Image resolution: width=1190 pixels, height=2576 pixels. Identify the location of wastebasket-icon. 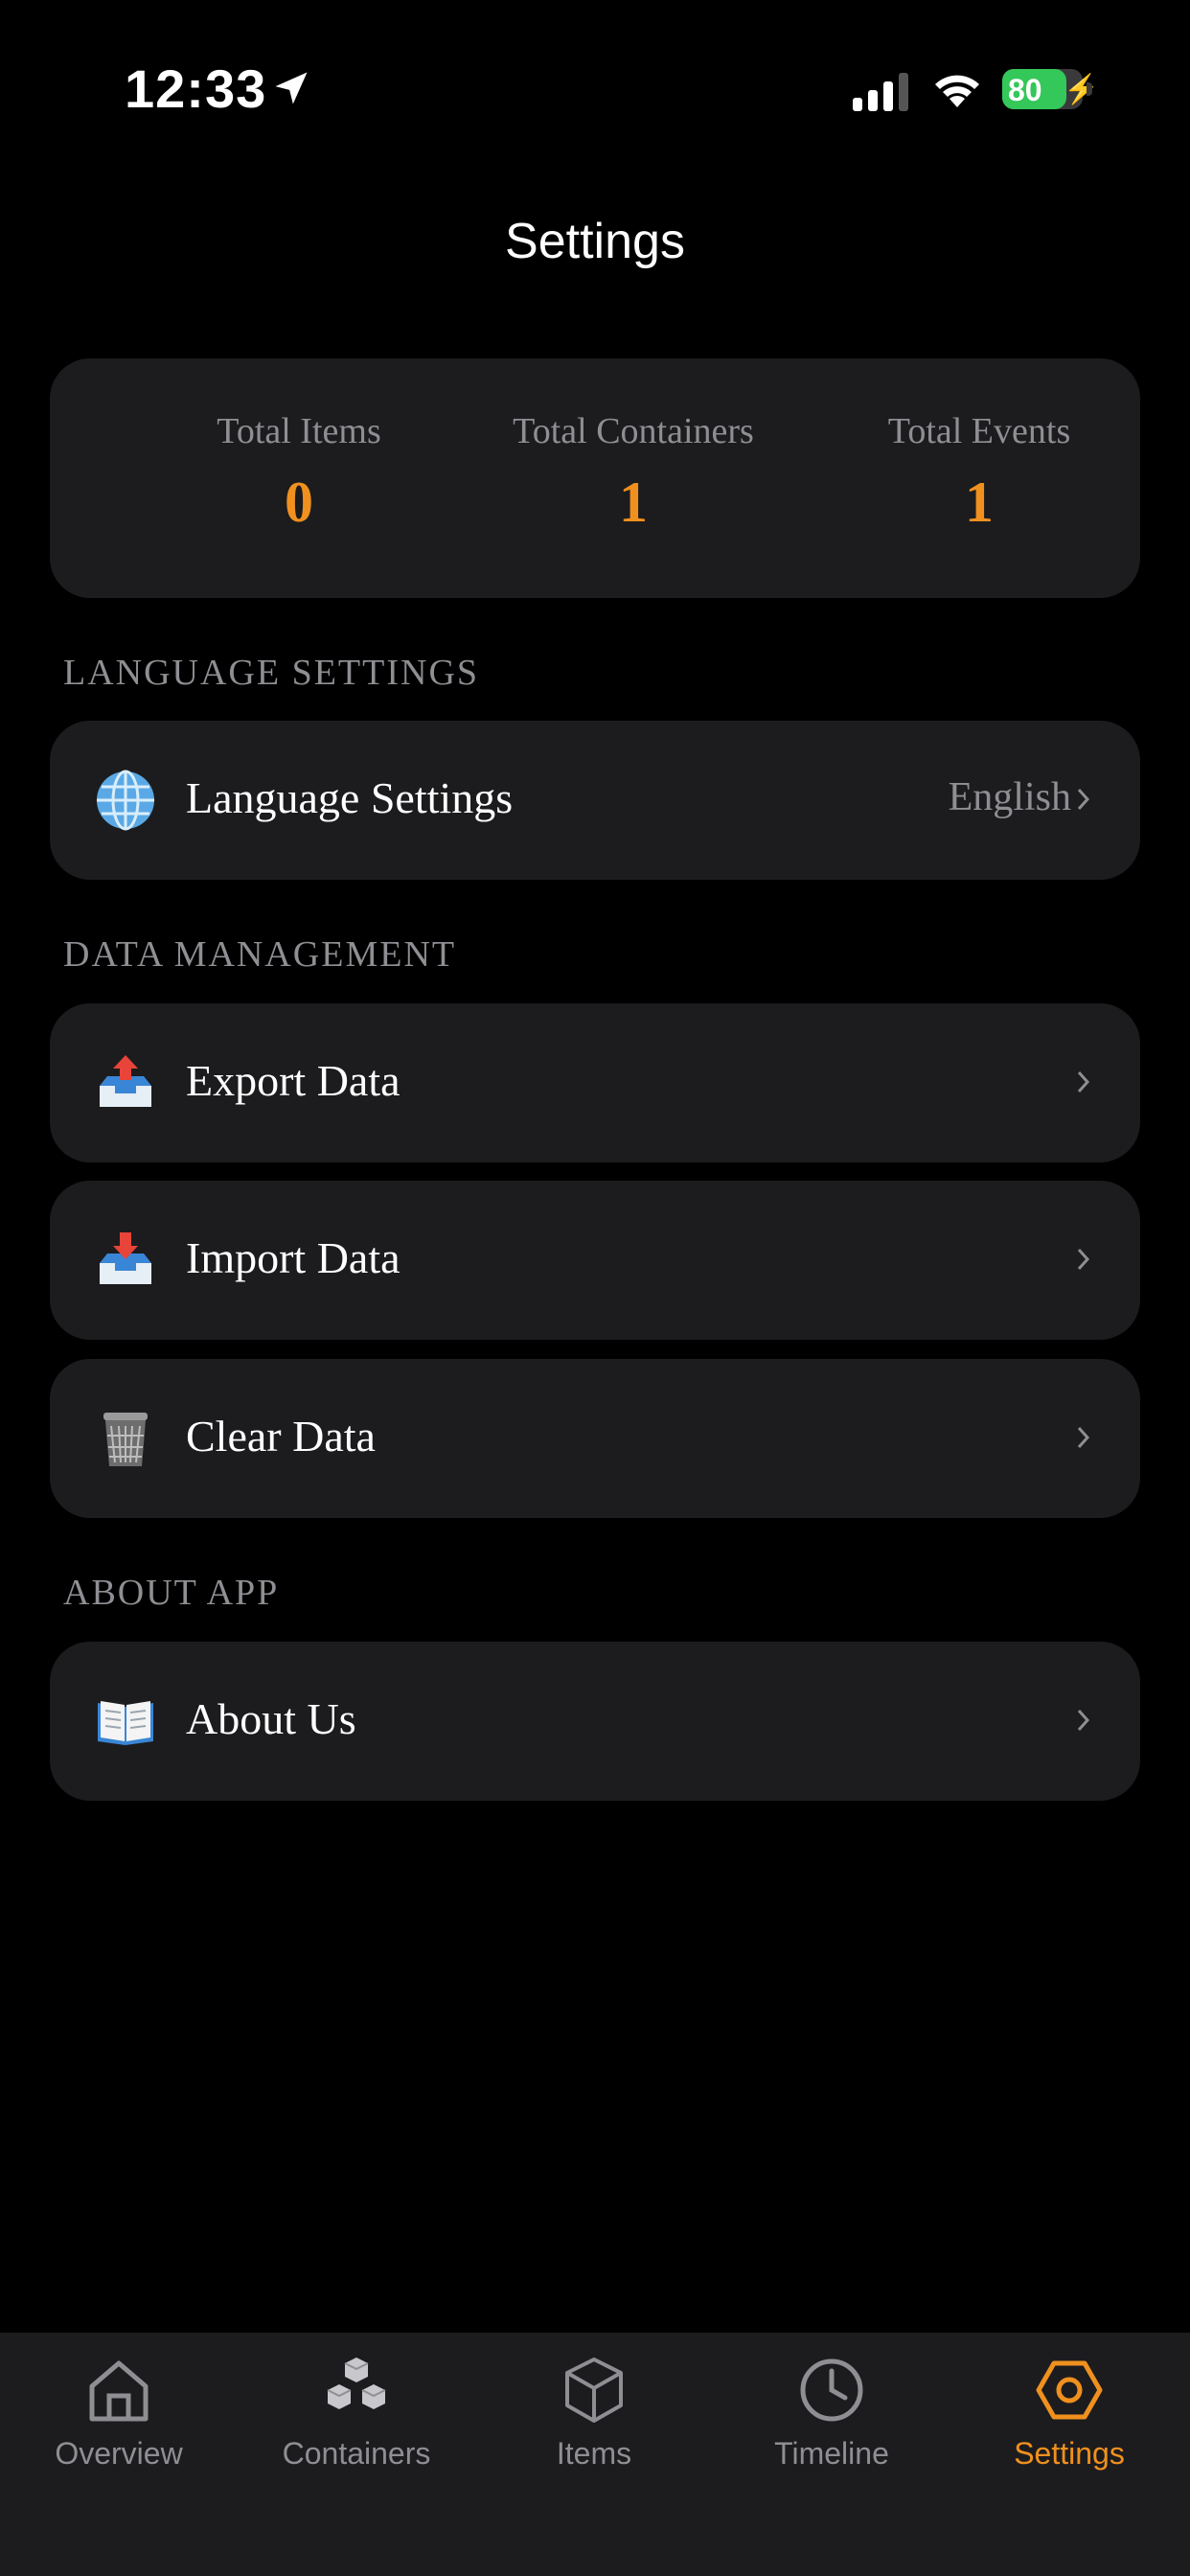
(125, 1439).